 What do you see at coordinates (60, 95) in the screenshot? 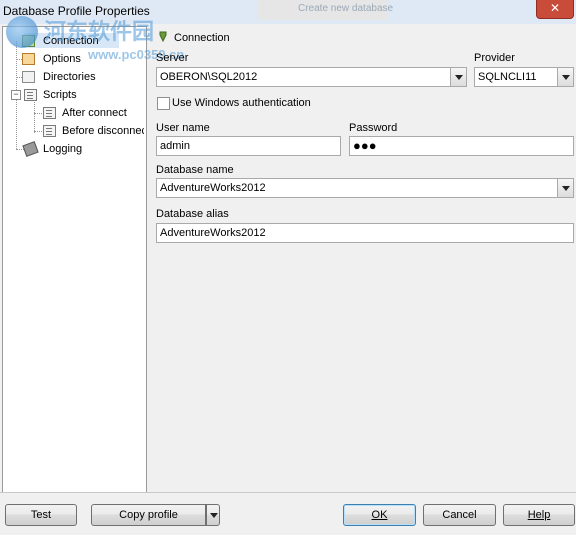
I see `tree-item-label: Scripts` at bounding box center [60, 95].